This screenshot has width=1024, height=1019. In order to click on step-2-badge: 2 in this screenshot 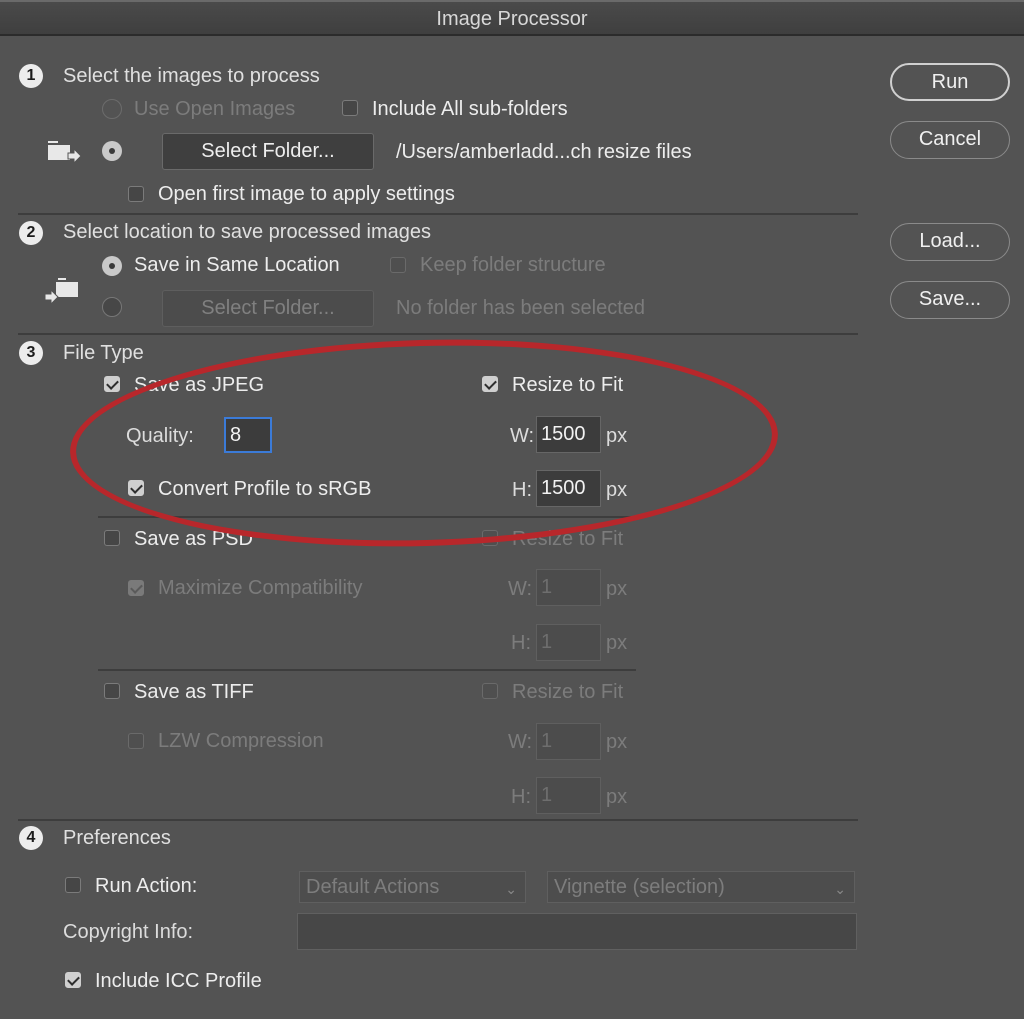, I will do `click(31, 233)`.